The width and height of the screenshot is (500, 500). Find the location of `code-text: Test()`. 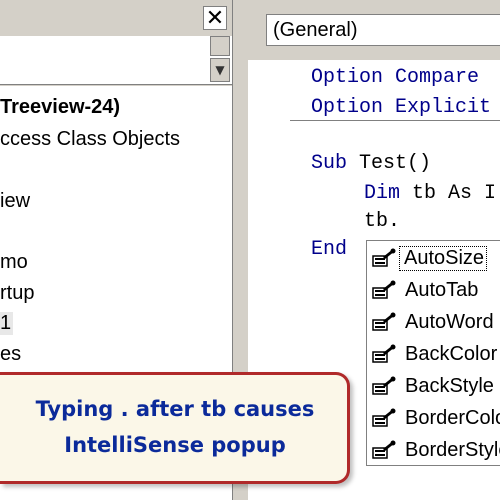

code-text: Test() is located at coordinates (395, 163).